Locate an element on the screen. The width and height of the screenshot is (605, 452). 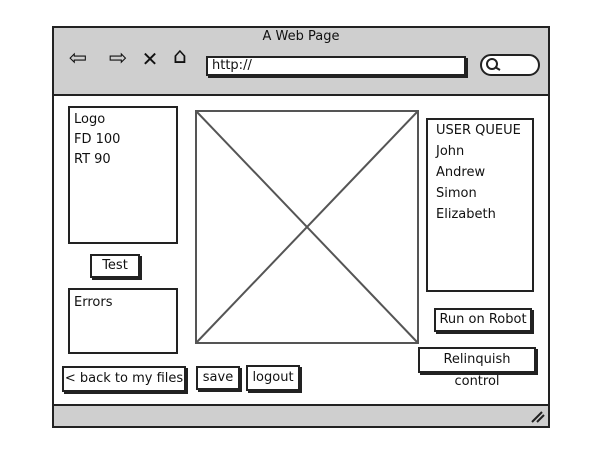
back-to-my-files-button: < back to my files is located at coordinates (124, 379).